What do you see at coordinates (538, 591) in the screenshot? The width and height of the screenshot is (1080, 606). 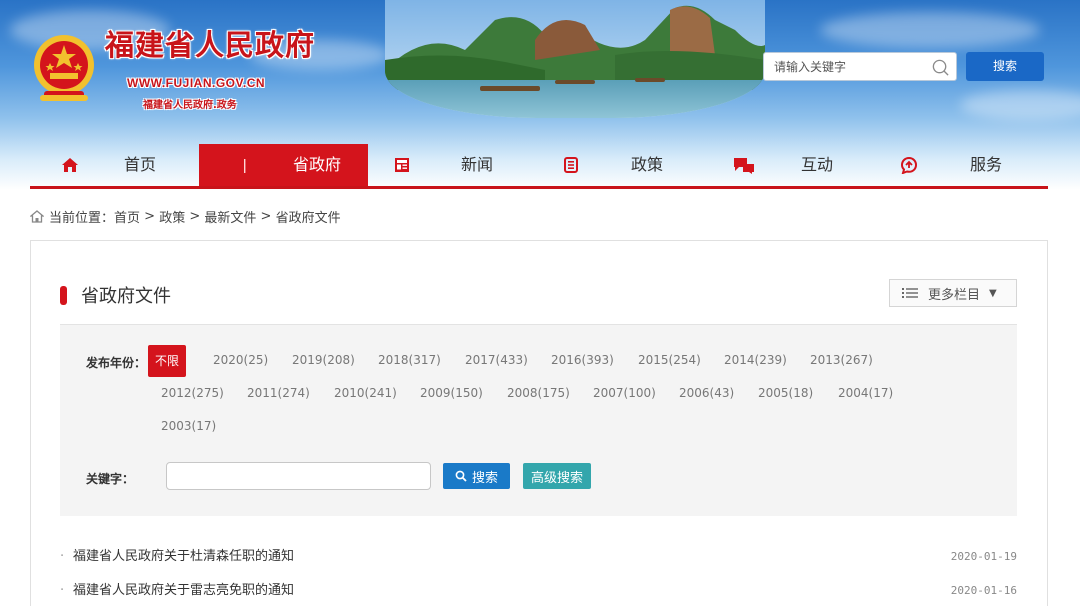 I see `list-item: · 福建省人民政府关于雷志亮免职的通知 2020-01-16` at bounding box center [538, 591].